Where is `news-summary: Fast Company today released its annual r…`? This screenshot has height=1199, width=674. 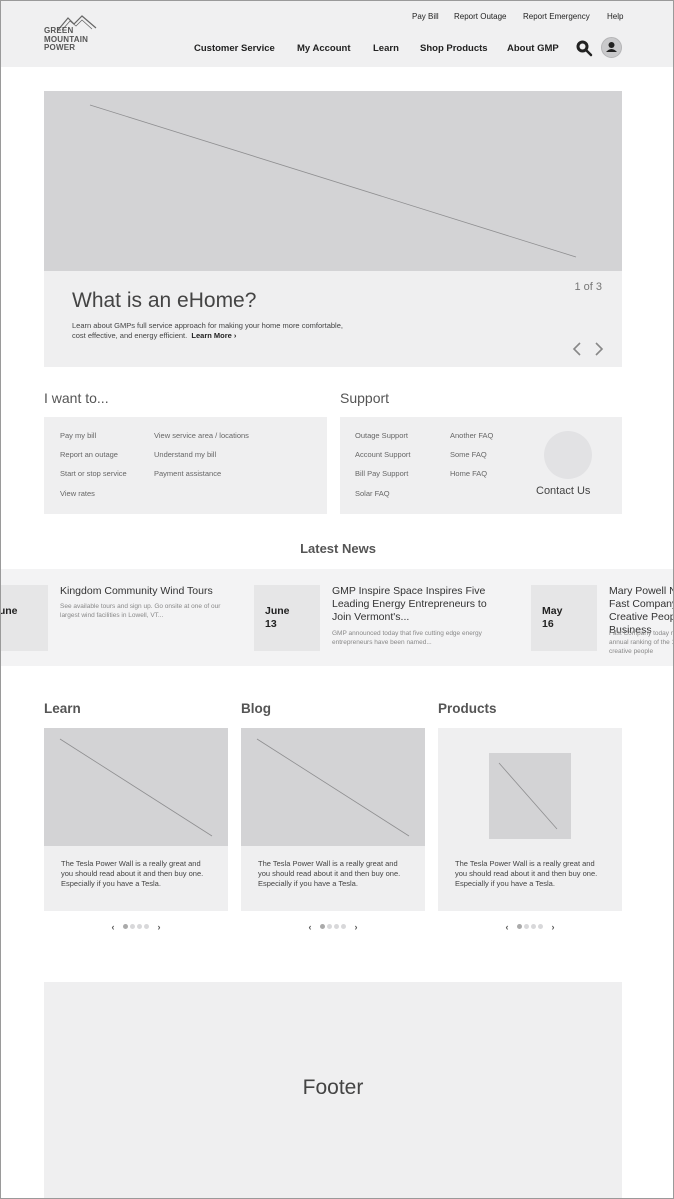 news-summary: Fast Company today released its annual r… is located at coordinates (641, 642).